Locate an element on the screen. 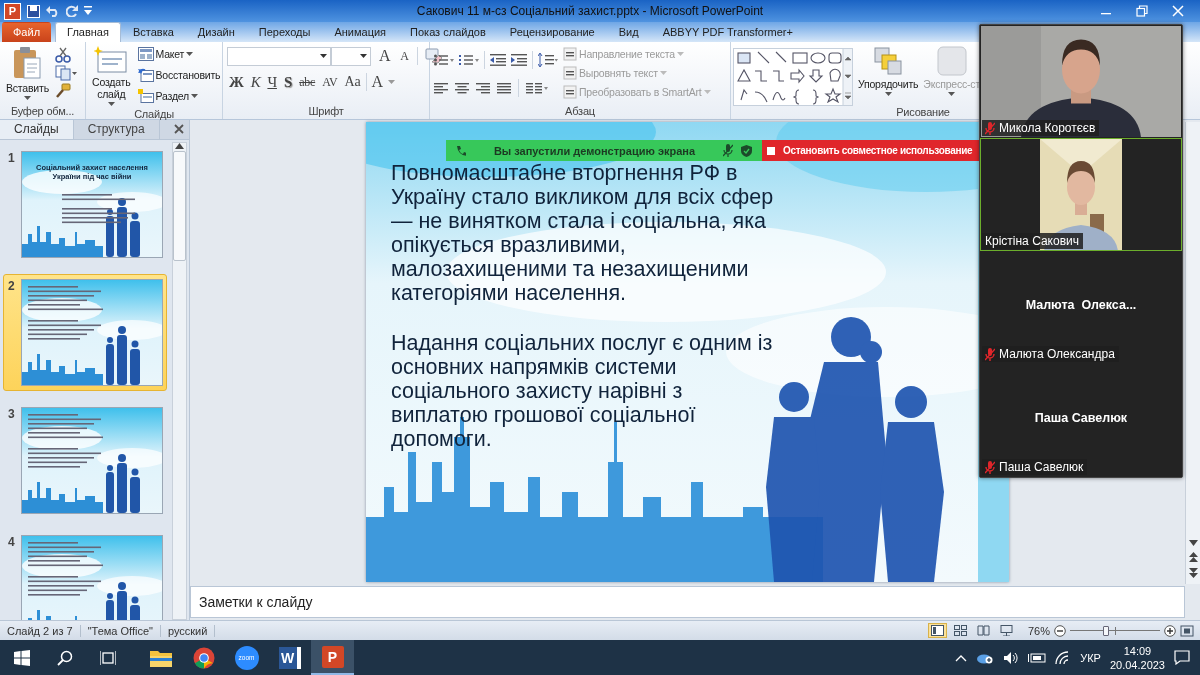 The height and width of the screenshot is (675, 1200). grow-font-button: A is located at coordinates (385, 56).